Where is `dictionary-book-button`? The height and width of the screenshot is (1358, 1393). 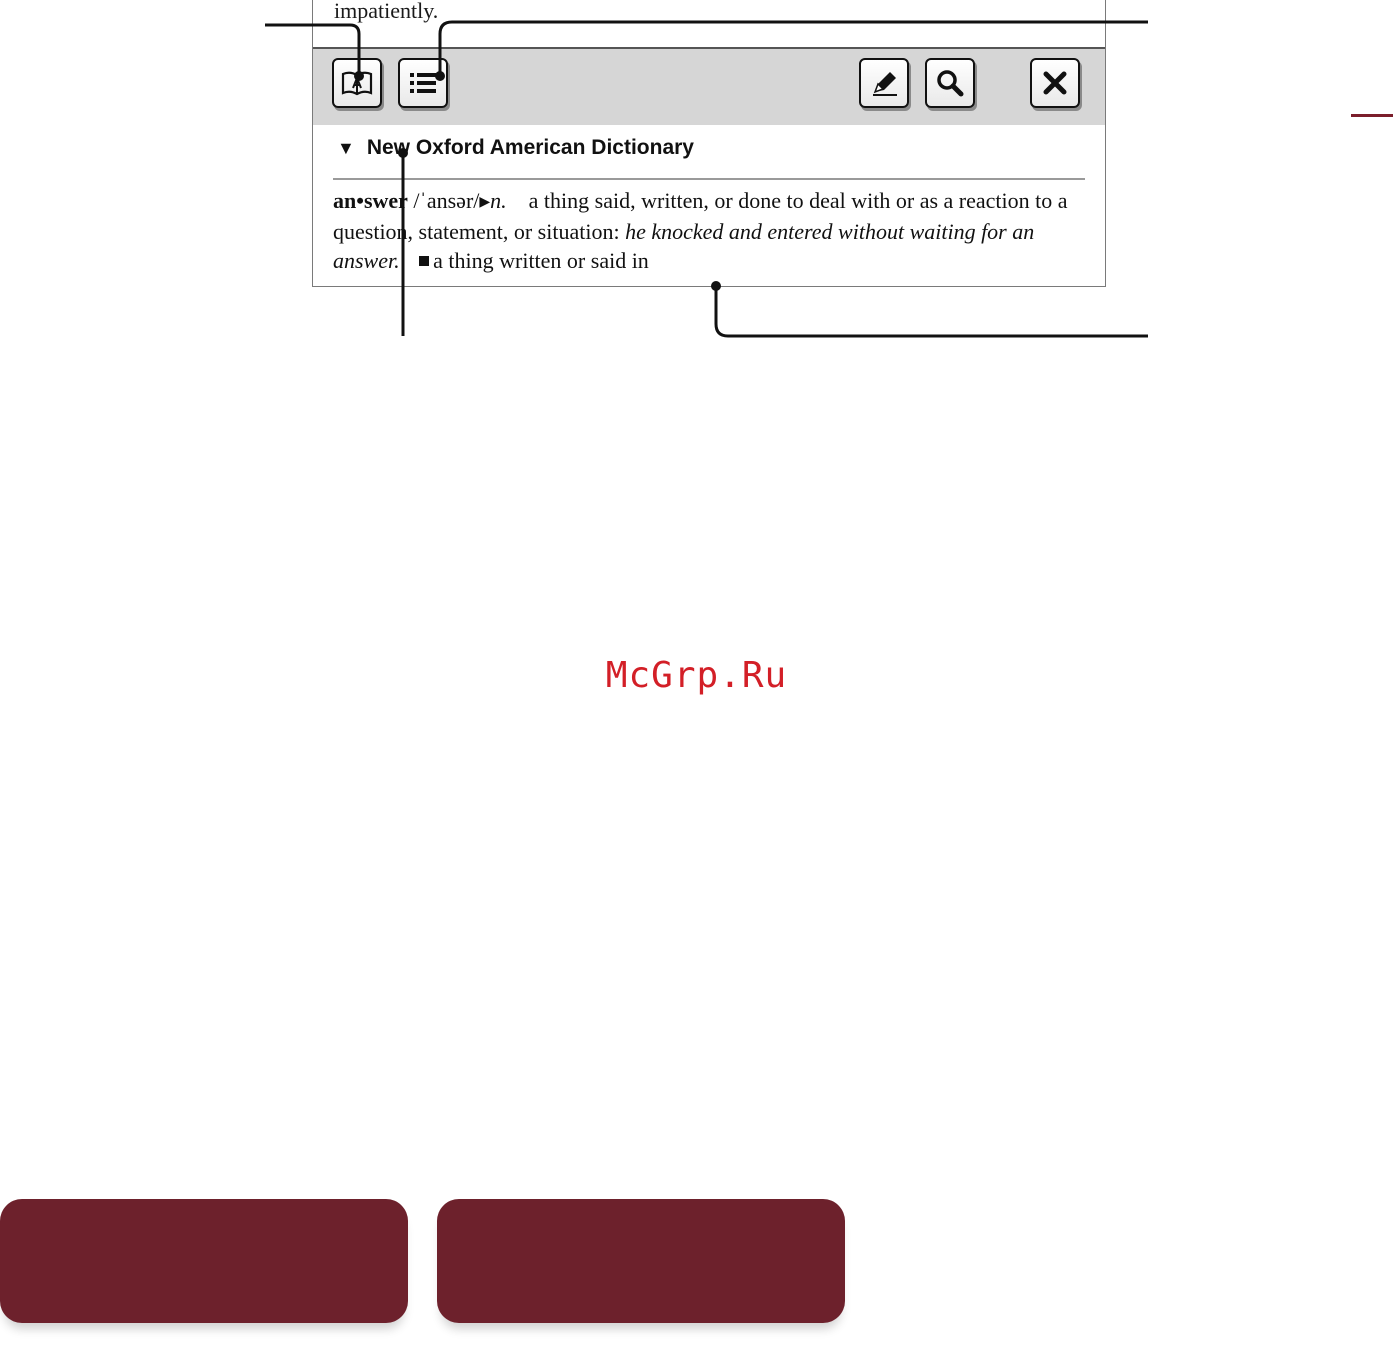
dictionary-book-button is located at coordinates (357, 83).